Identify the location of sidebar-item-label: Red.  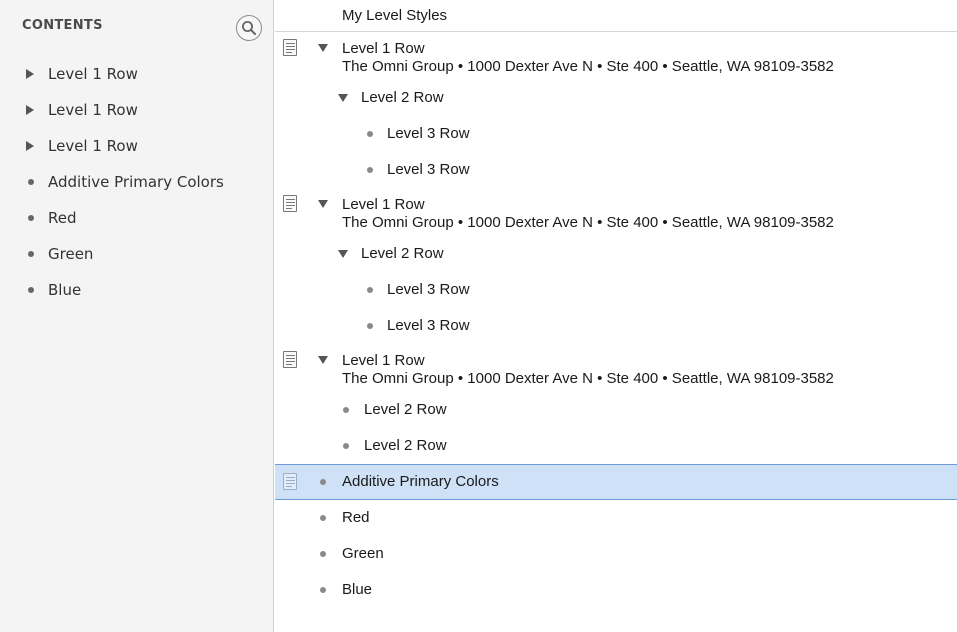
(62, 218).